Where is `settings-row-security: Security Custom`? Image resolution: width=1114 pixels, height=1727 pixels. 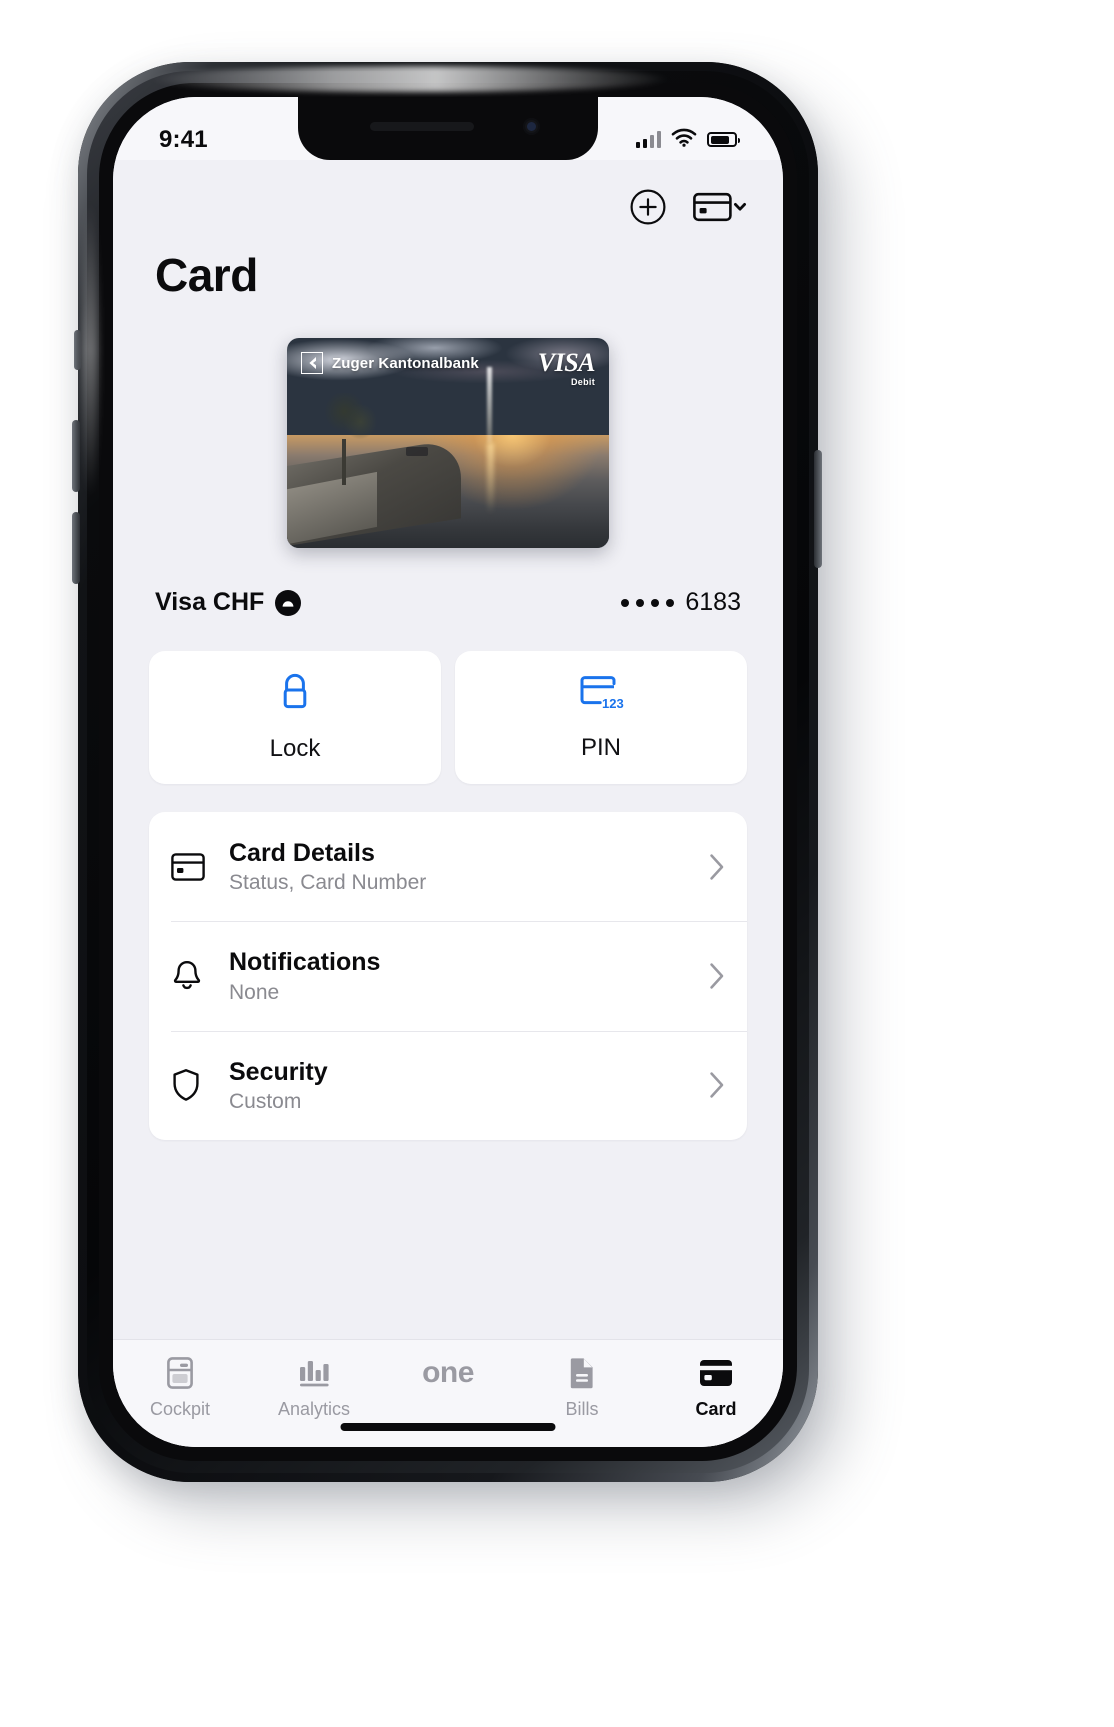
settings-row-security: Security Custom is located at coordinates (448, 1085).